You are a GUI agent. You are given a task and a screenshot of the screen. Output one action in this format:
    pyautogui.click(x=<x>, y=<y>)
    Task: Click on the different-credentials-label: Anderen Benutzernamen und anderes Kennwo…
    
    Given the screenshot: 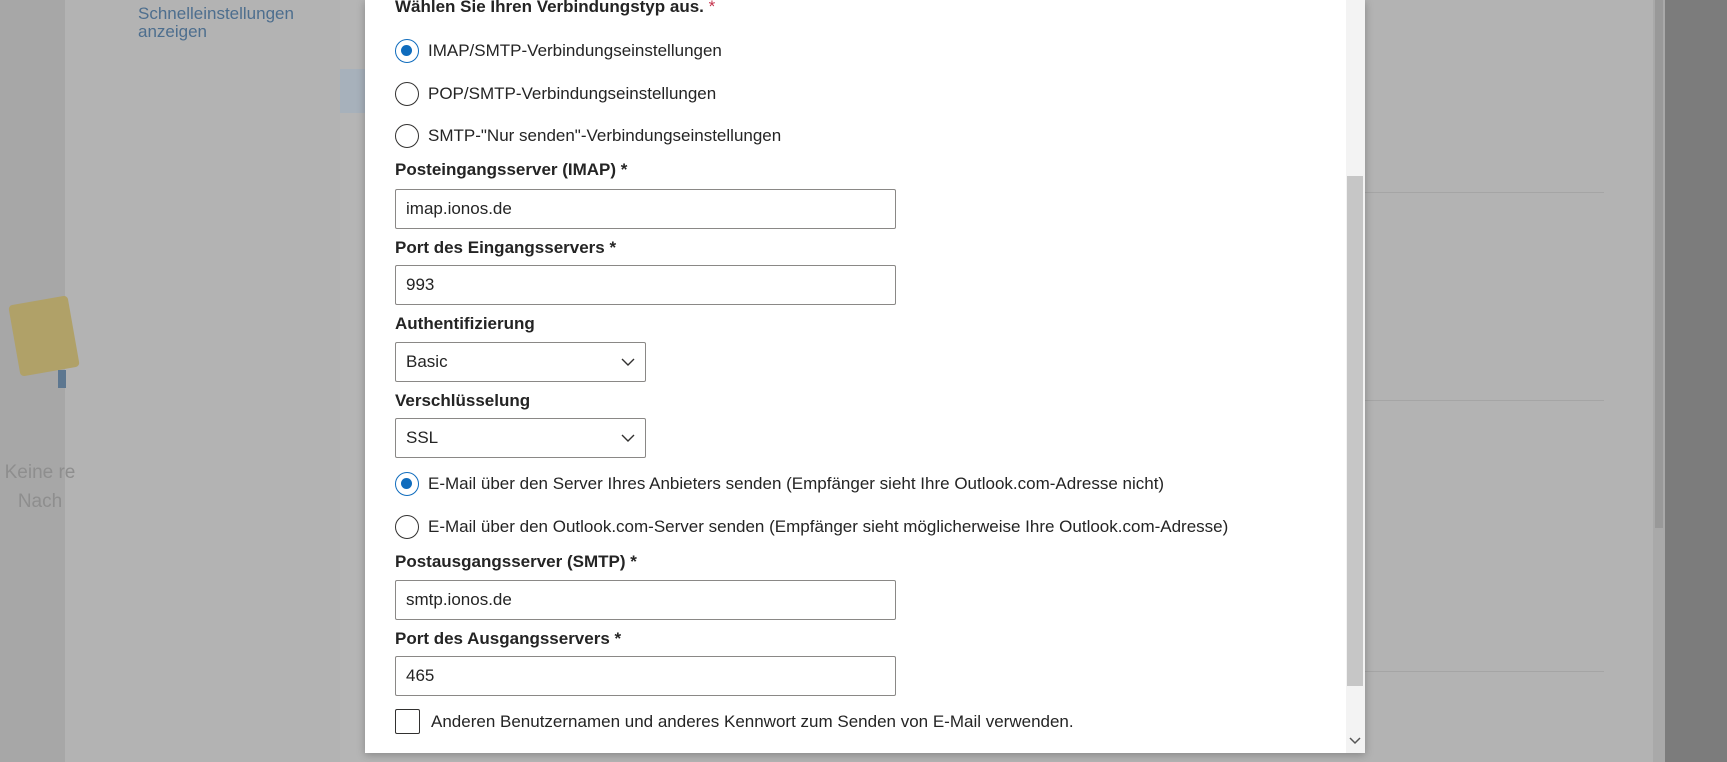 What is the action you would take?
    pyautogui.click(x=752, y=721)
    